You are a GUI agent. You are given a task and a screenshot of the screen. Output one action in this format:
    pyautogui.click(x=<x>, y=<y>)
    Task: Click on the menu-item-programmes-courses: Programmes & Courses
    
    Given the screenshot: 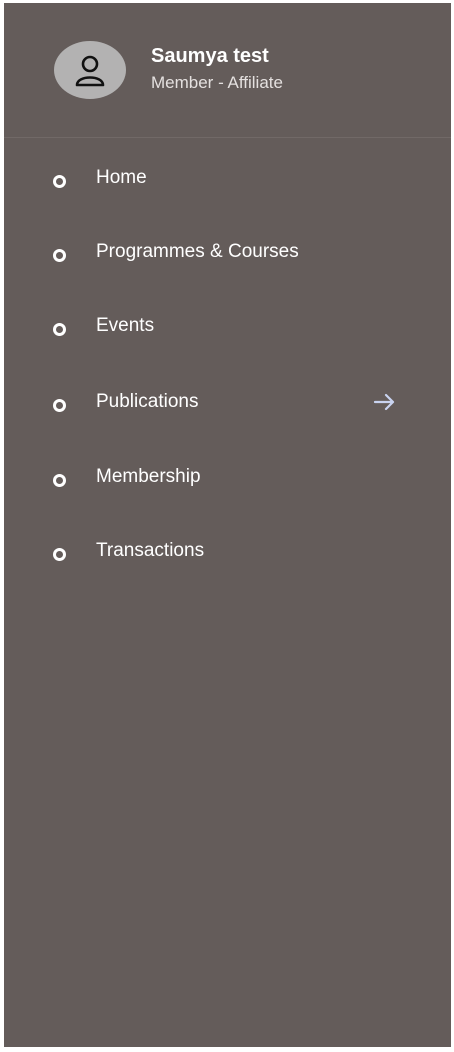 What is the action you would take?
    pyautogui.click(x=227, y=258)
    